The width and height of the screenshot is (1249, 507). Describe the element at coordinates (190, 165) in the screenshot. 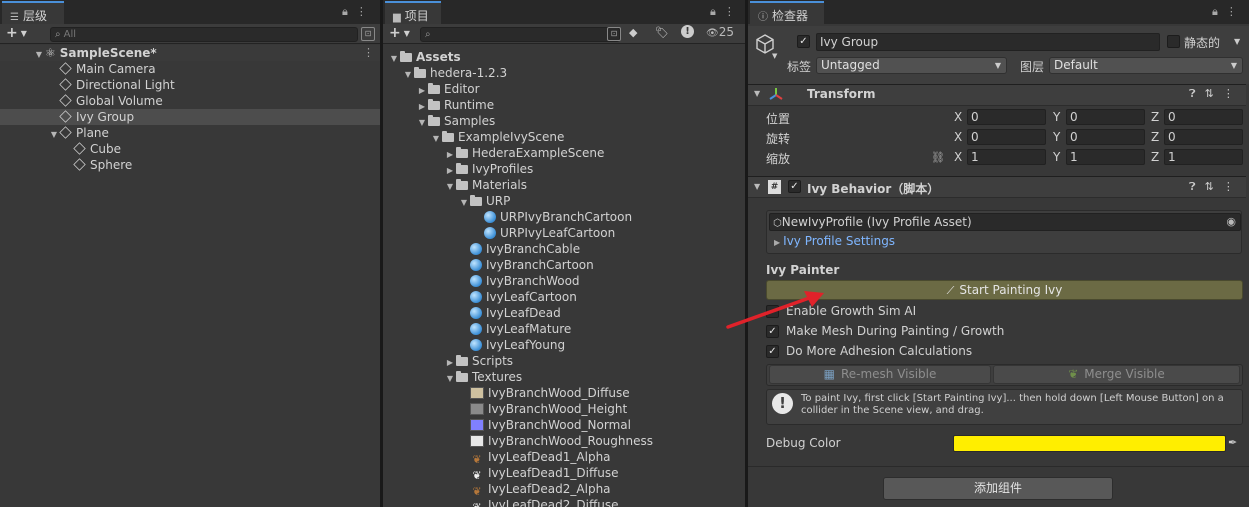

I see `list-item: Sphere` at that location.